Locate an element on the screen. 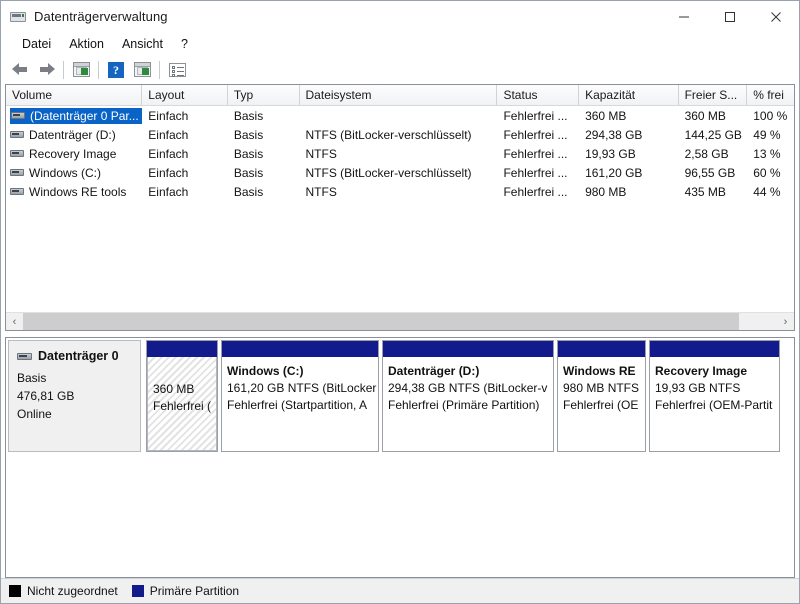 The height and width of the screenshot is (604, 800). scroll-thumb is located at coordinates (381, 321).